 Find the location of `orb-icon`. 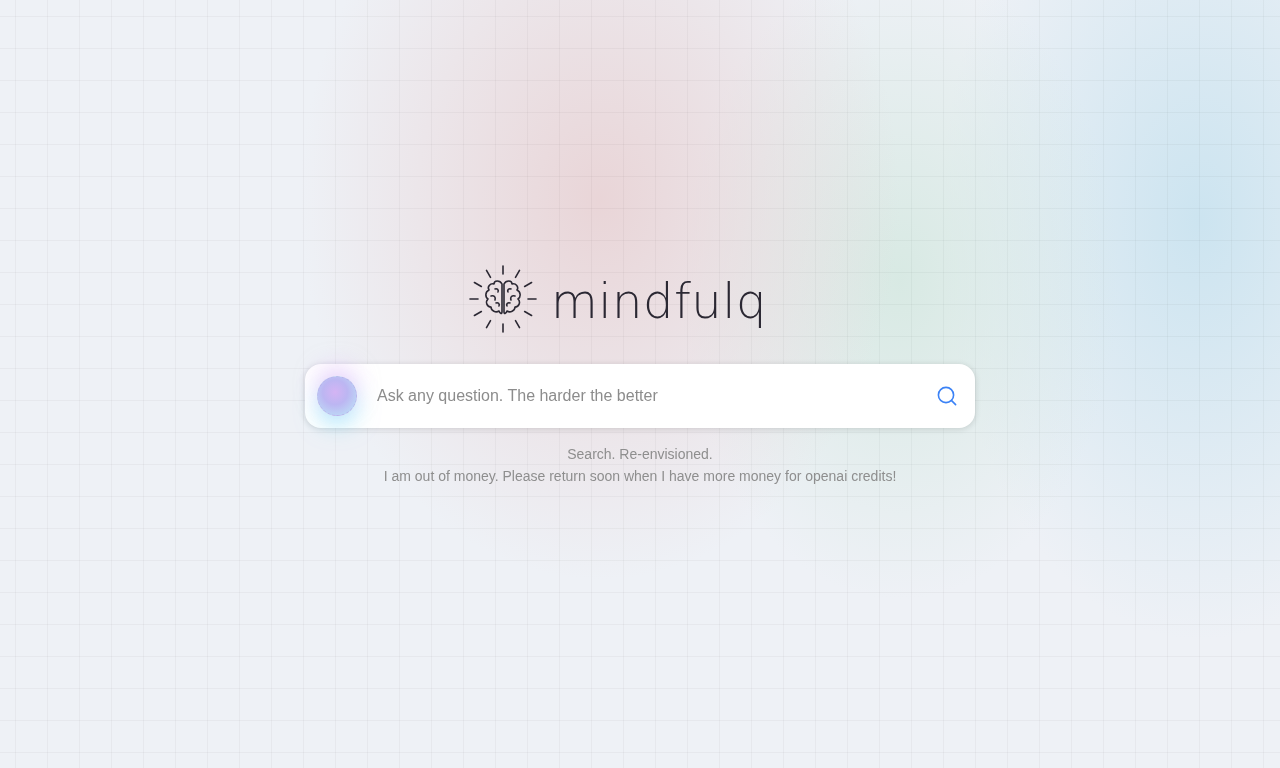

orb-icon is located at coordinates (337, 396).